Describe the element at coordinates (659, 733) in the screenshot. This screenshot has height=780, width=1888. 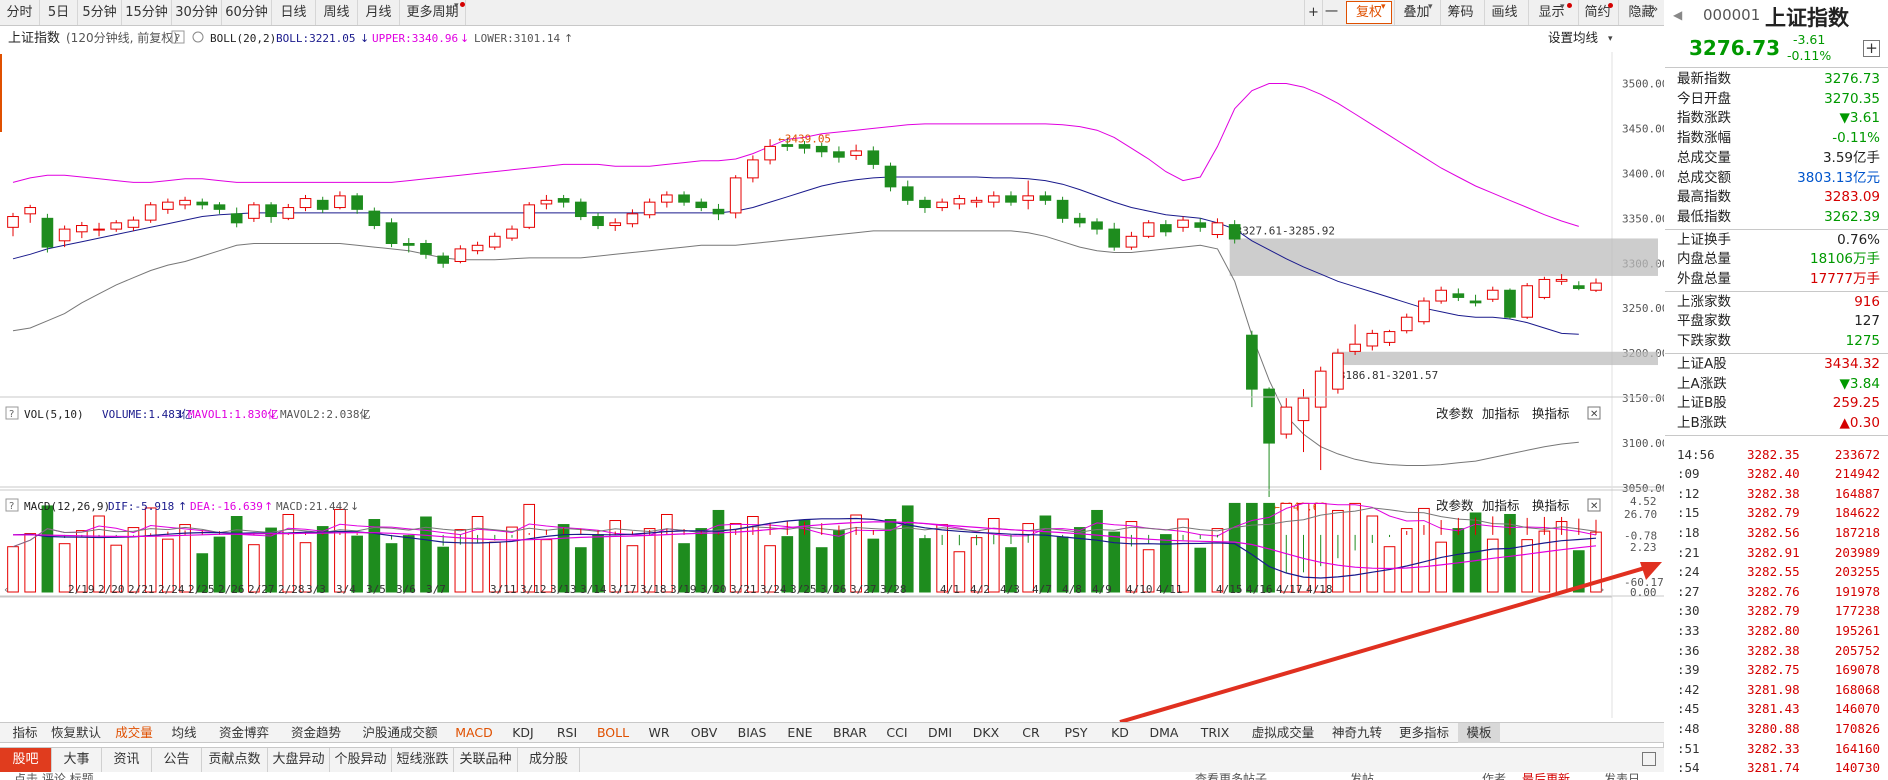
I see `indicator-tab-11: WR` at that location.